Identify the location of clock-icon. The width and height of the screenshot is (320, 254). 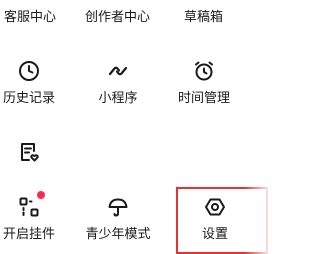
(29, 71).